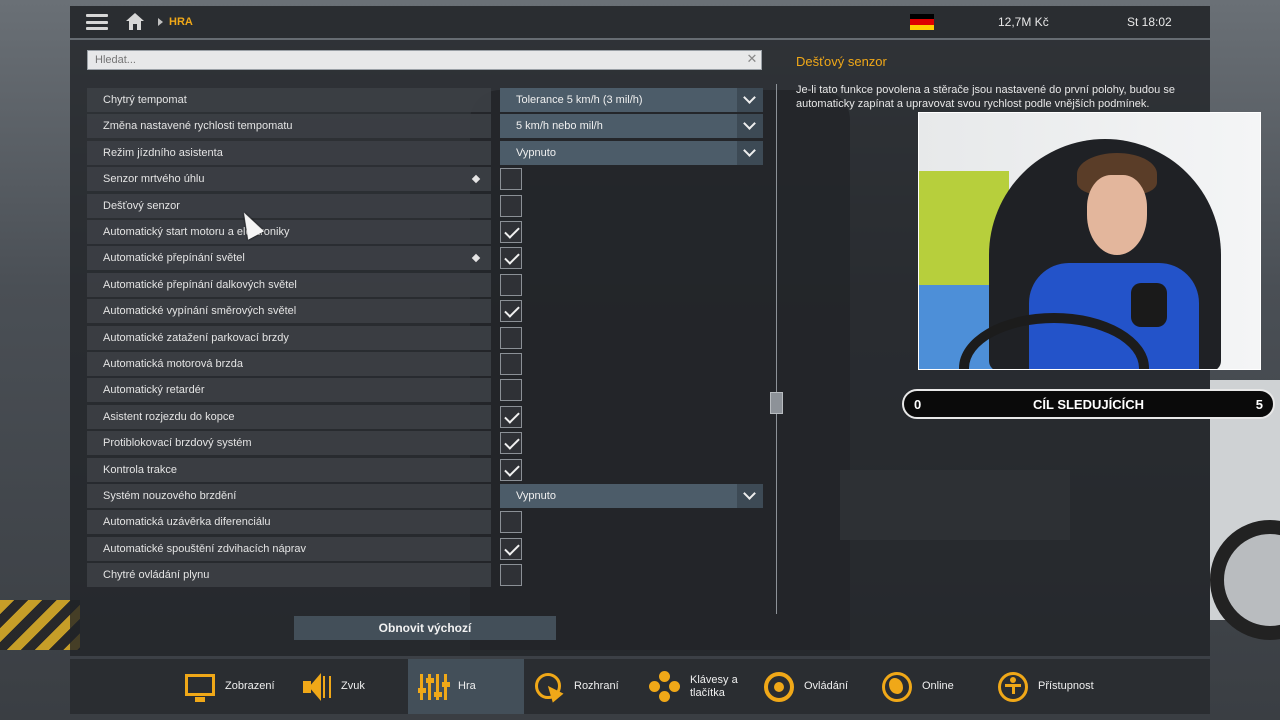 This screenshot has height=720, width=1280. Describe the element at coordinates (1117, 215) in the screenshot. I see `webcam-streamer-face` at that location.